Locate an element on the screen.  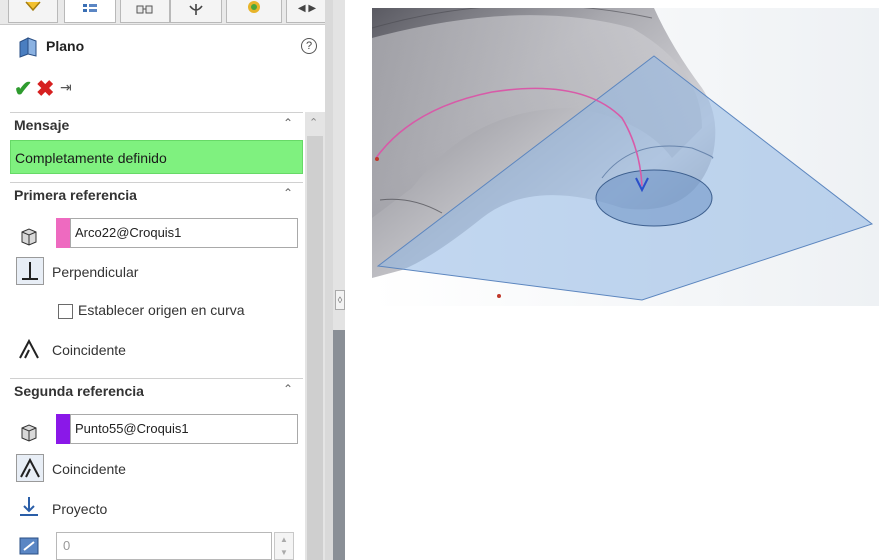
tab-dimxpert-manager is located at coordinates (196, 11).